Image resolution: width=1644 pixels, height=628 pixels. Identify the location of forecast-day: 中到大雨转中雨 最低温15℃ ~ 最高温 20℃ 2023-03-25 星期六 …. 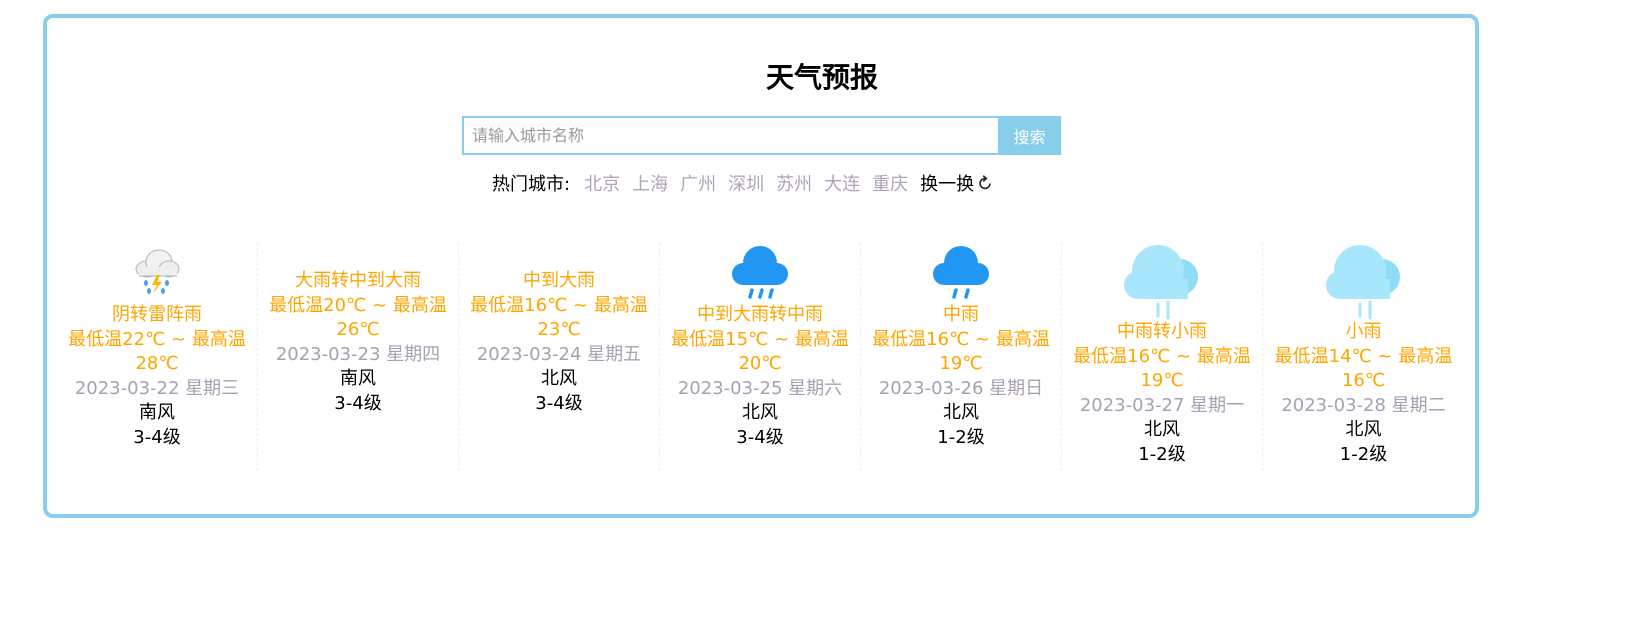
(760, 357).